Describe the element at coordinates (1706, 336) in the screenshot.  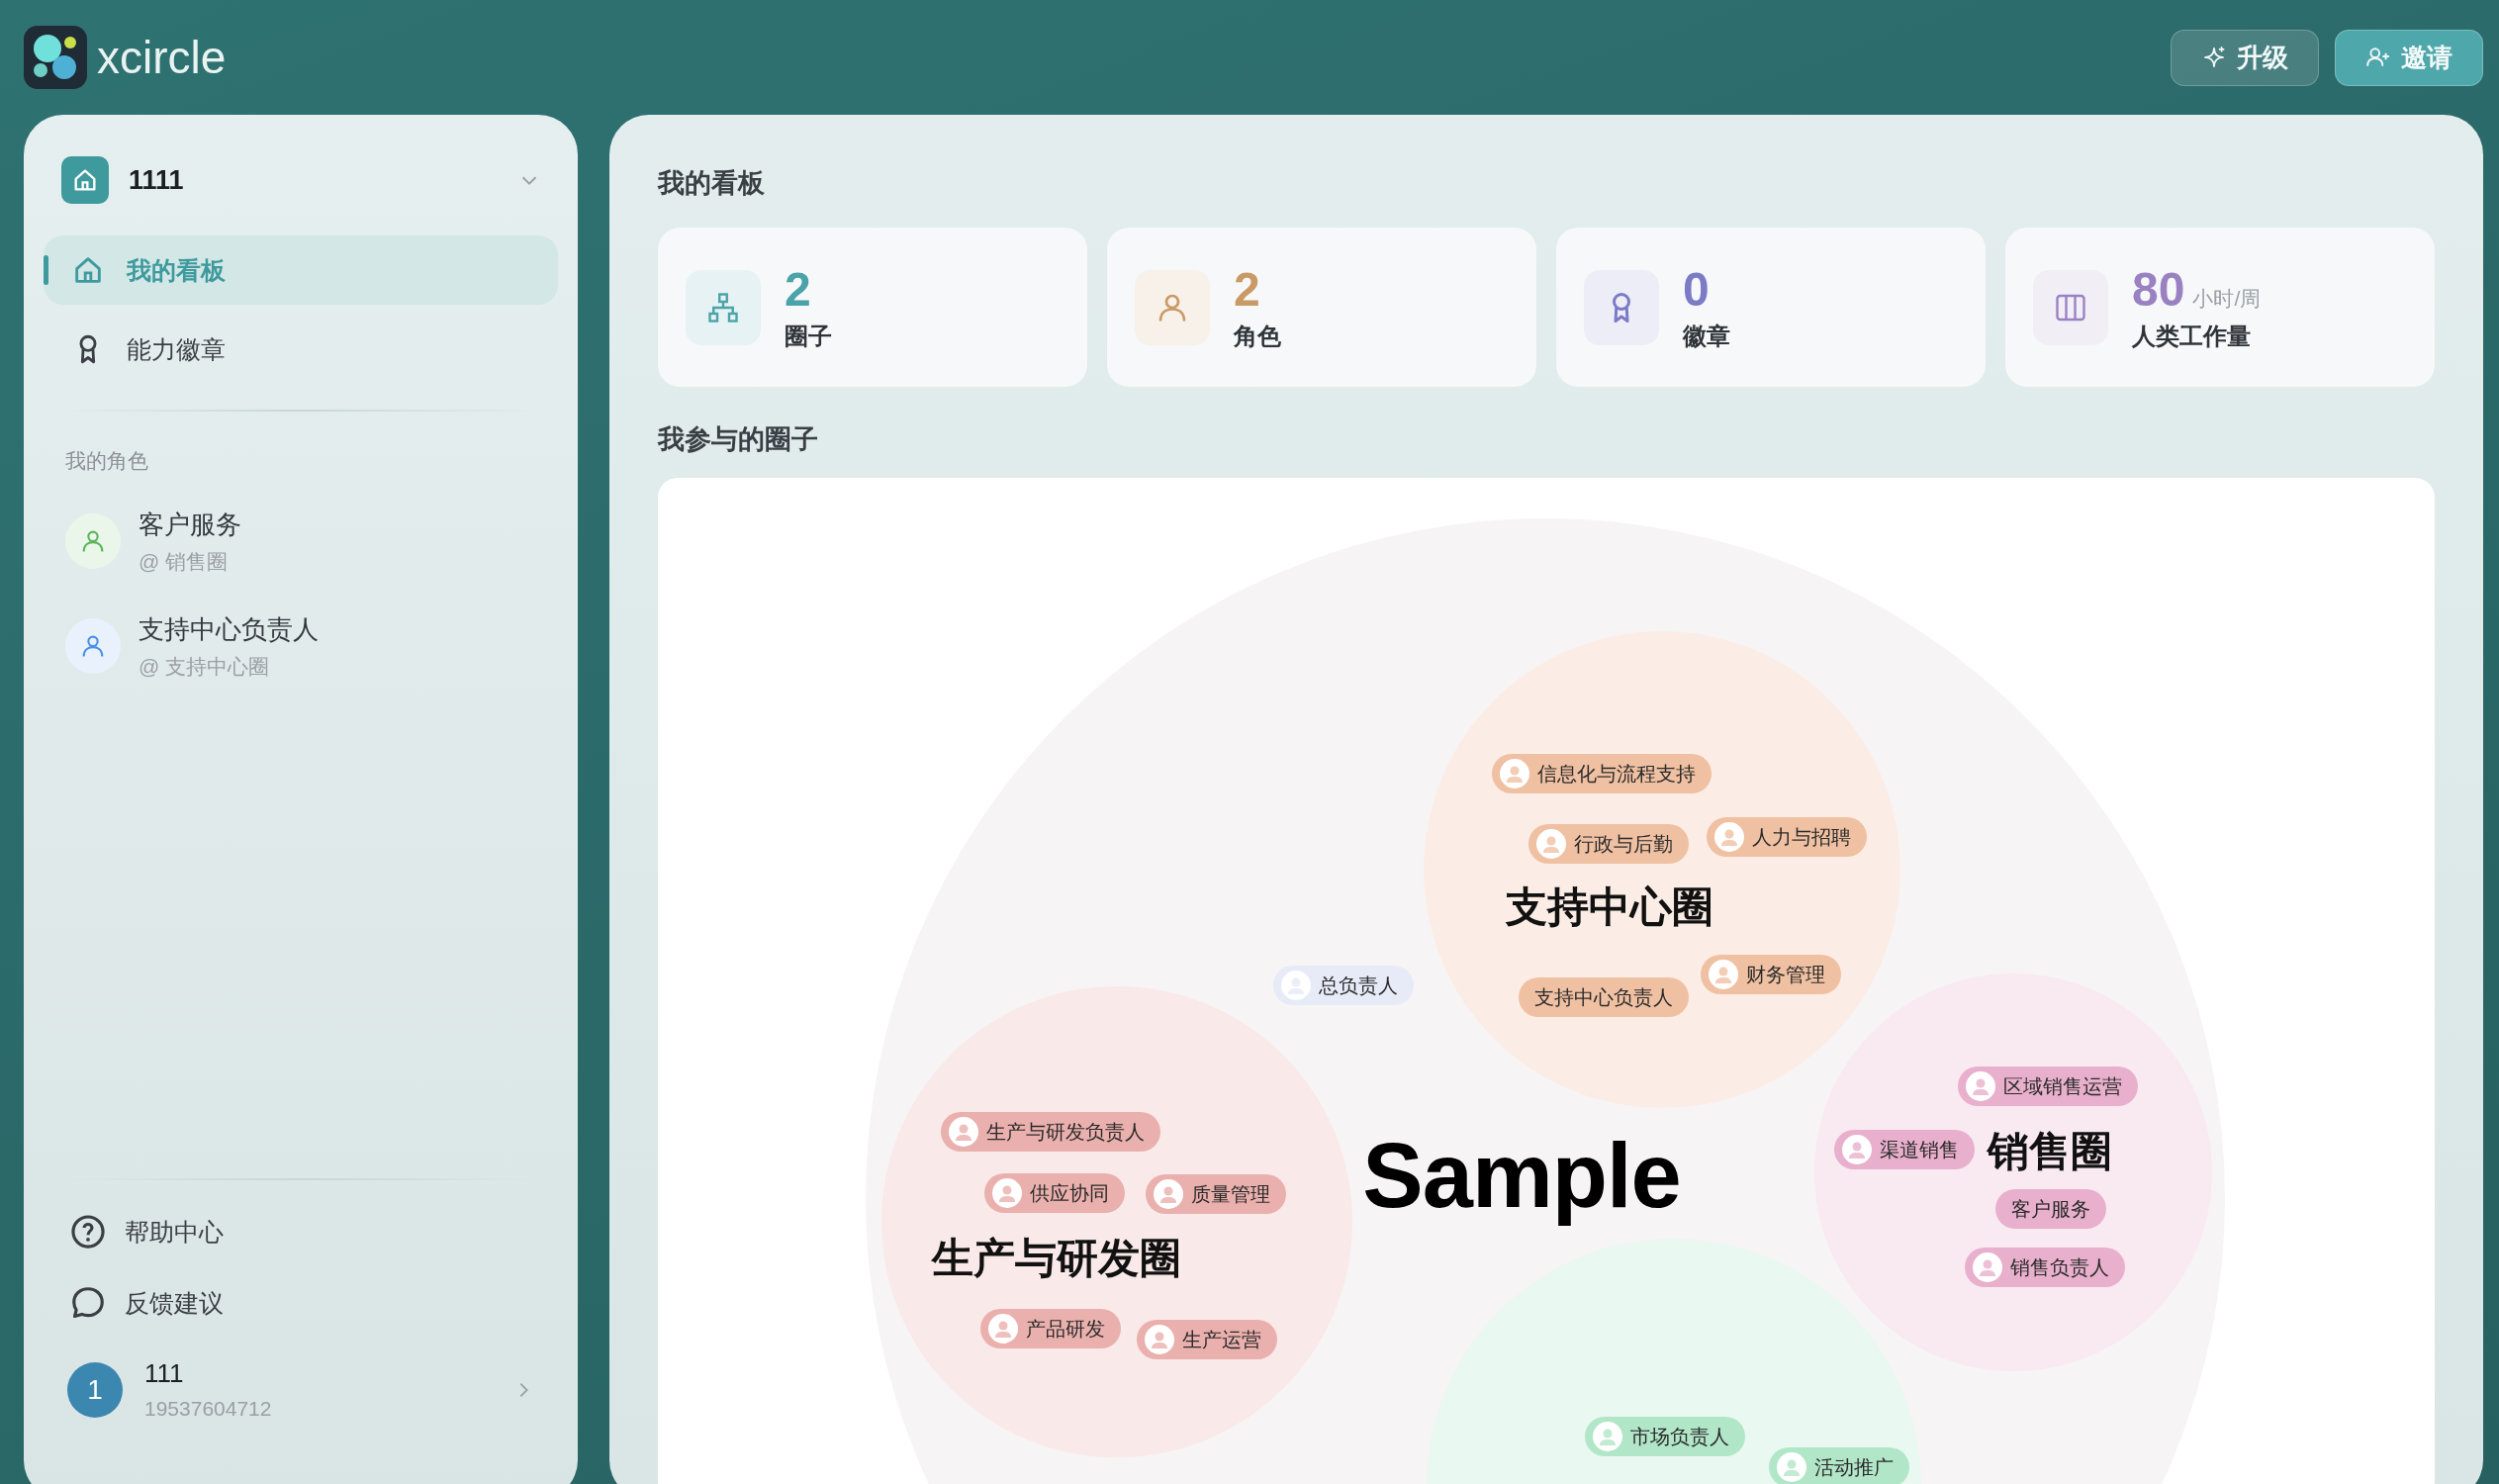
I see `stat-label: 徽章` at that location.